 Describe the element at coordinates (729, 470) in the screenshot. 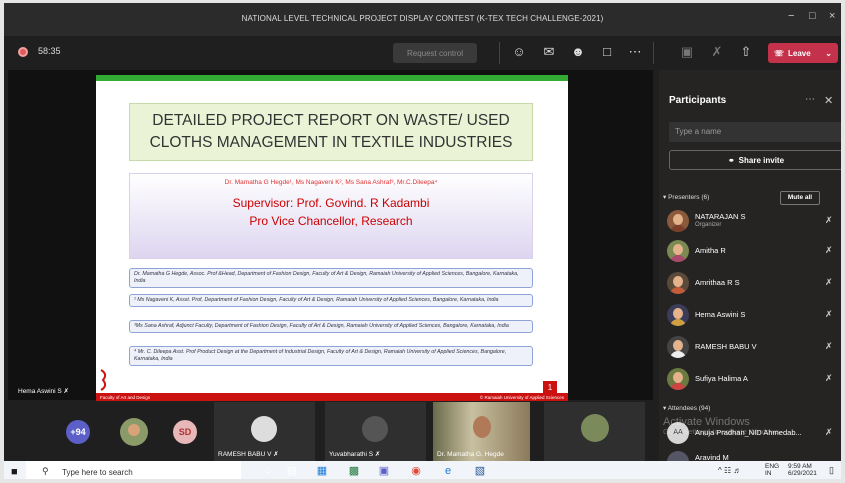

I see `tray-icons: ^ ☷ ♬` at that location.